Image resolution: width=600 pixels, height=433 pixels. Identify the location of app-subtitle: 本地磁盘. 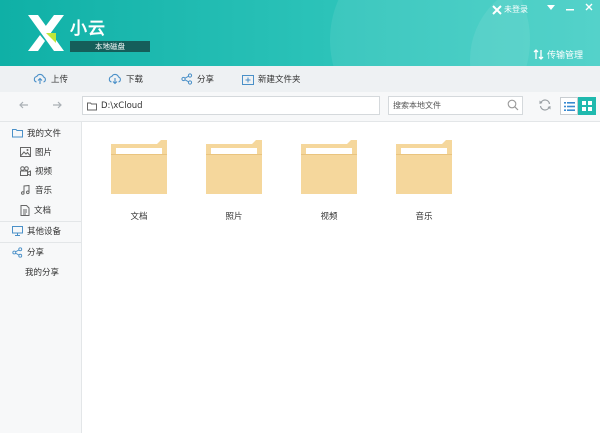
(110, 46).